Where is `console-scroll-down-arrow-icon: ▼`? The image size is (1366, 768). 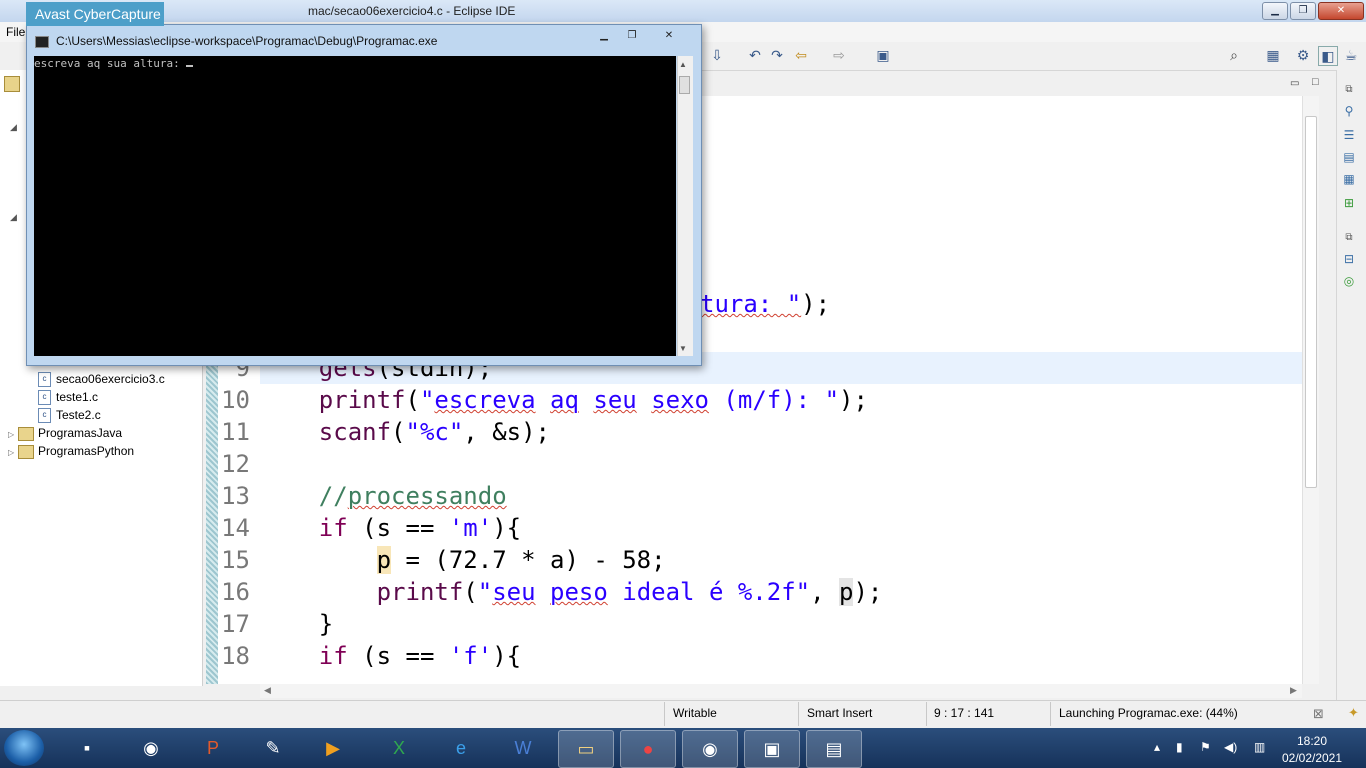 console-scroll-down-arrow-icon: ▼ is located at coordinates (683, 348).